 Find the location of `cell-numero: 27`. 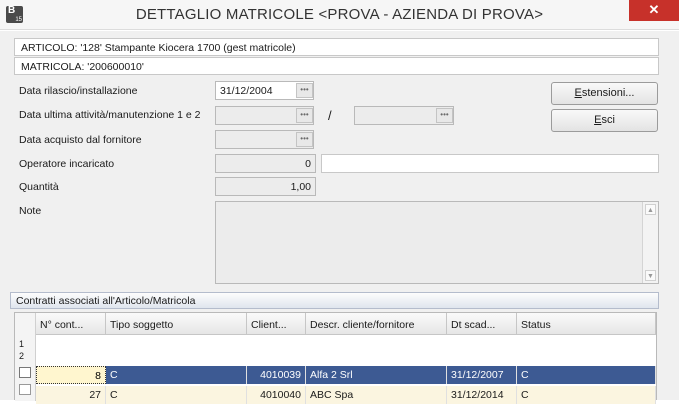

cell-numero: 27 is located at coordinates (71, 395).